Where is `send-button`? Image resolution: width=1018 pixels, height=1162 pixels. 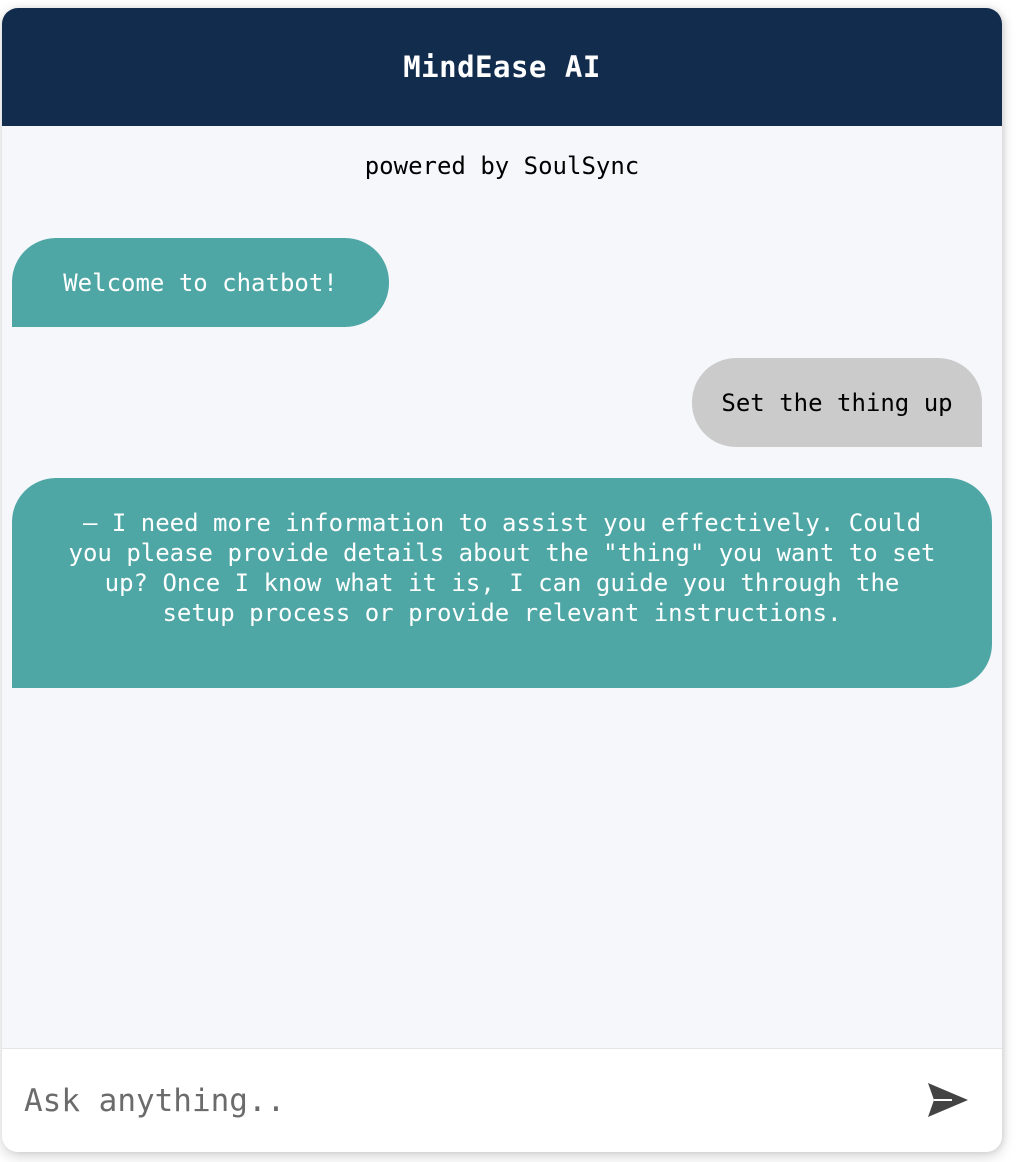 send-button is located at coordinates (948, 1100).